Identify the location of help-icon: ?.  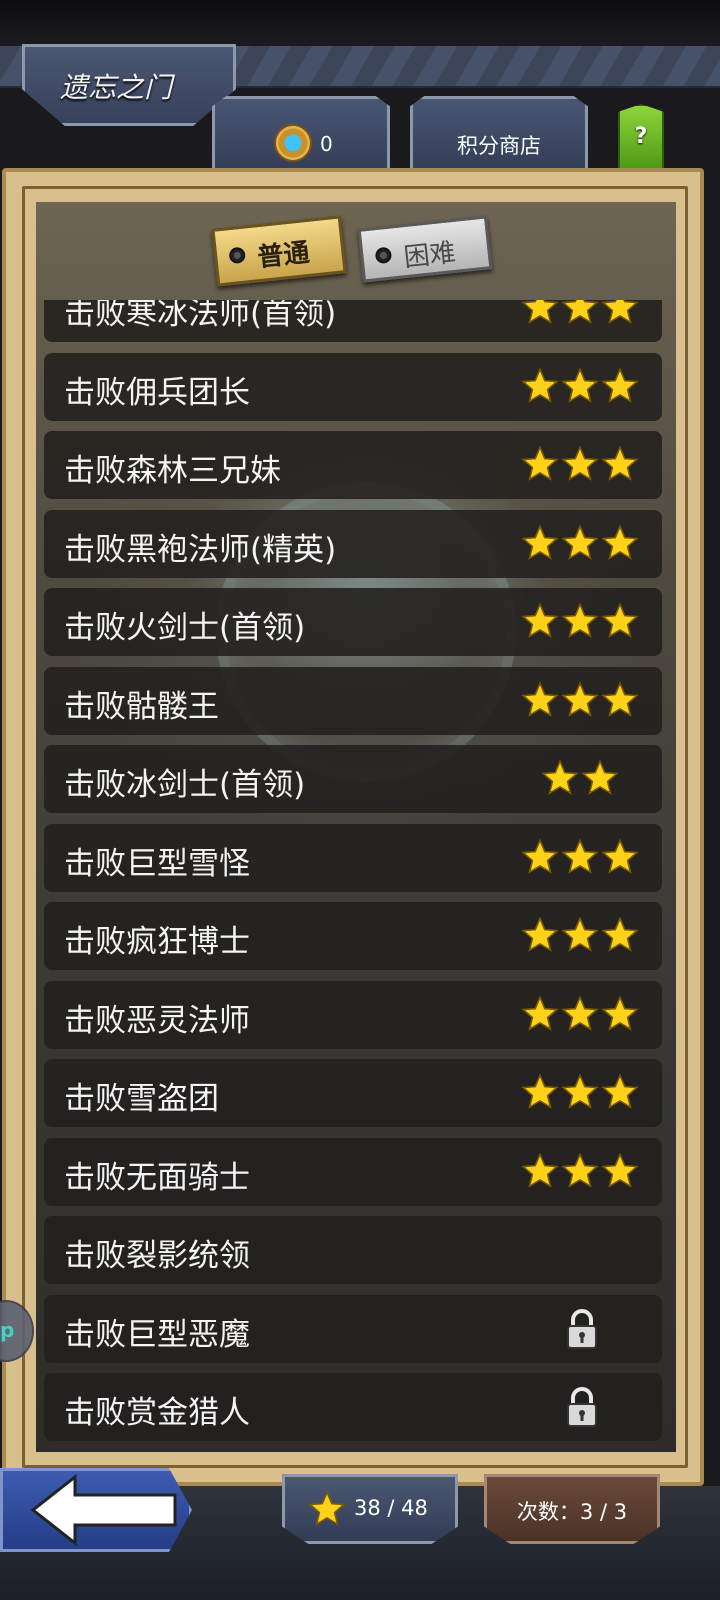
(641, 136).